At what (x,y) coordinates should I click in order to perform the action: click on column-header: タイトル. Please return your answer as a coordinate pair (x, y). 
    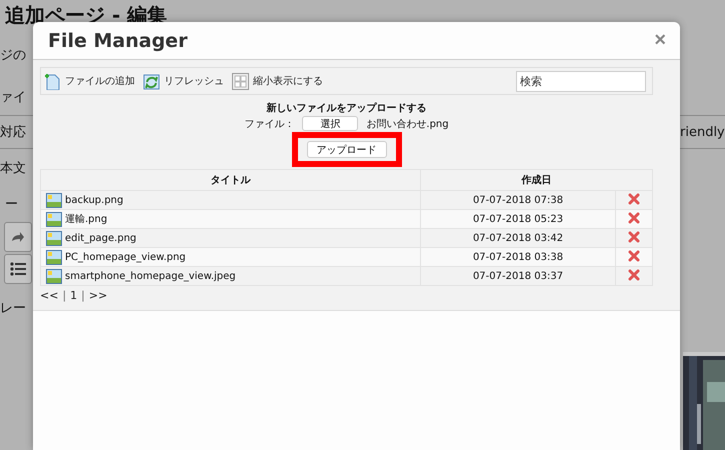
    Looking at the image, I should click on (230, 180).